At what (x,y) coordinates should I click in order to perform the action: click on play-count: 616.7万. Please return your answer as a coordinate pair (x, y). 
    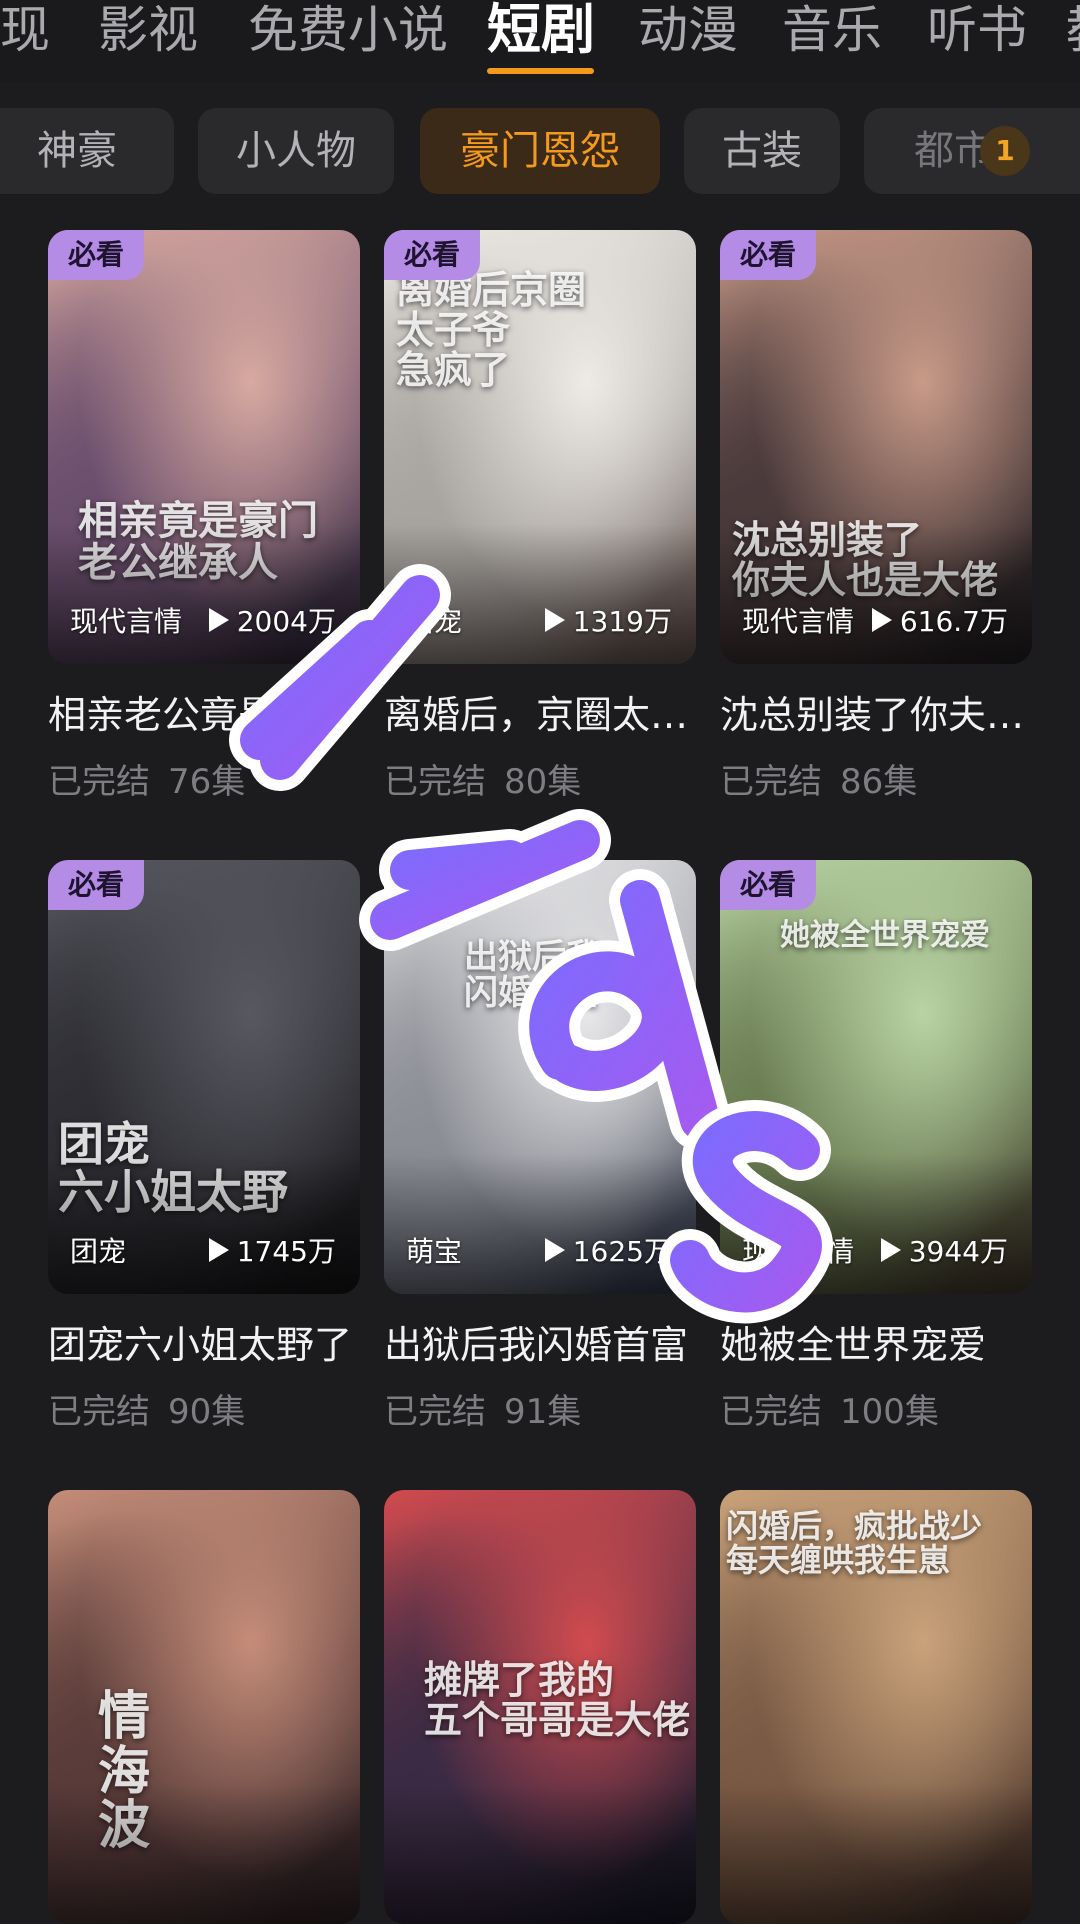
    Looking at the image, I should click on (939, 620).